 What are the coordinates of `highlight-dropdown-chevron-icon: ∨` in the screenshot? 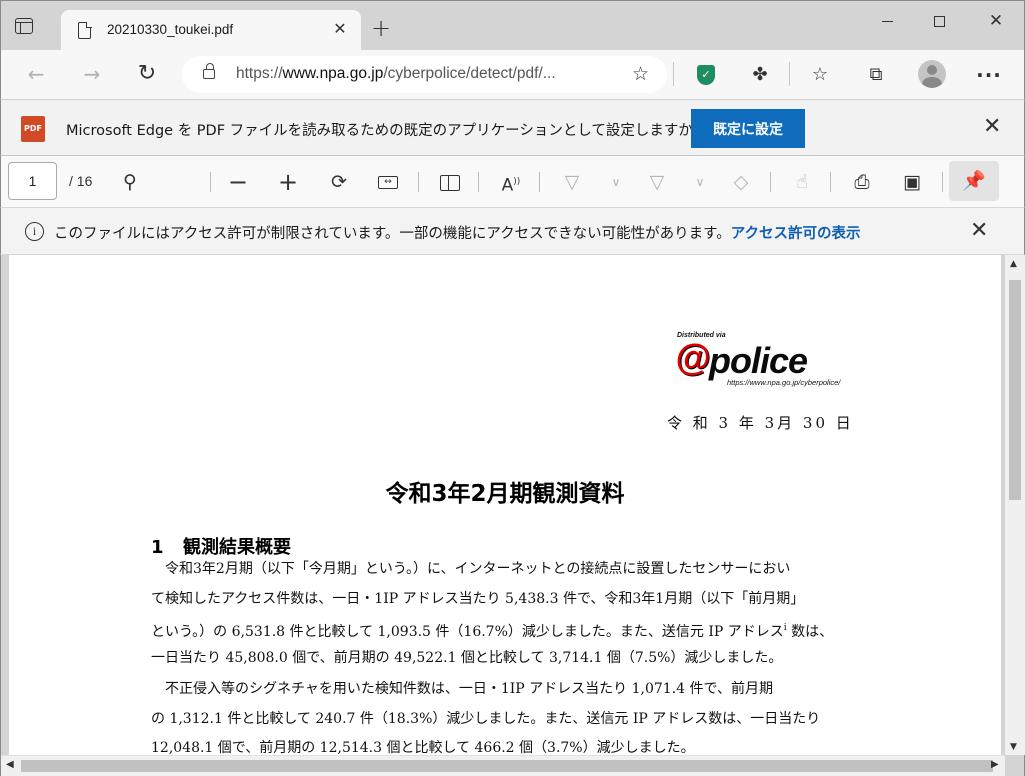 It's located at (700, 182).